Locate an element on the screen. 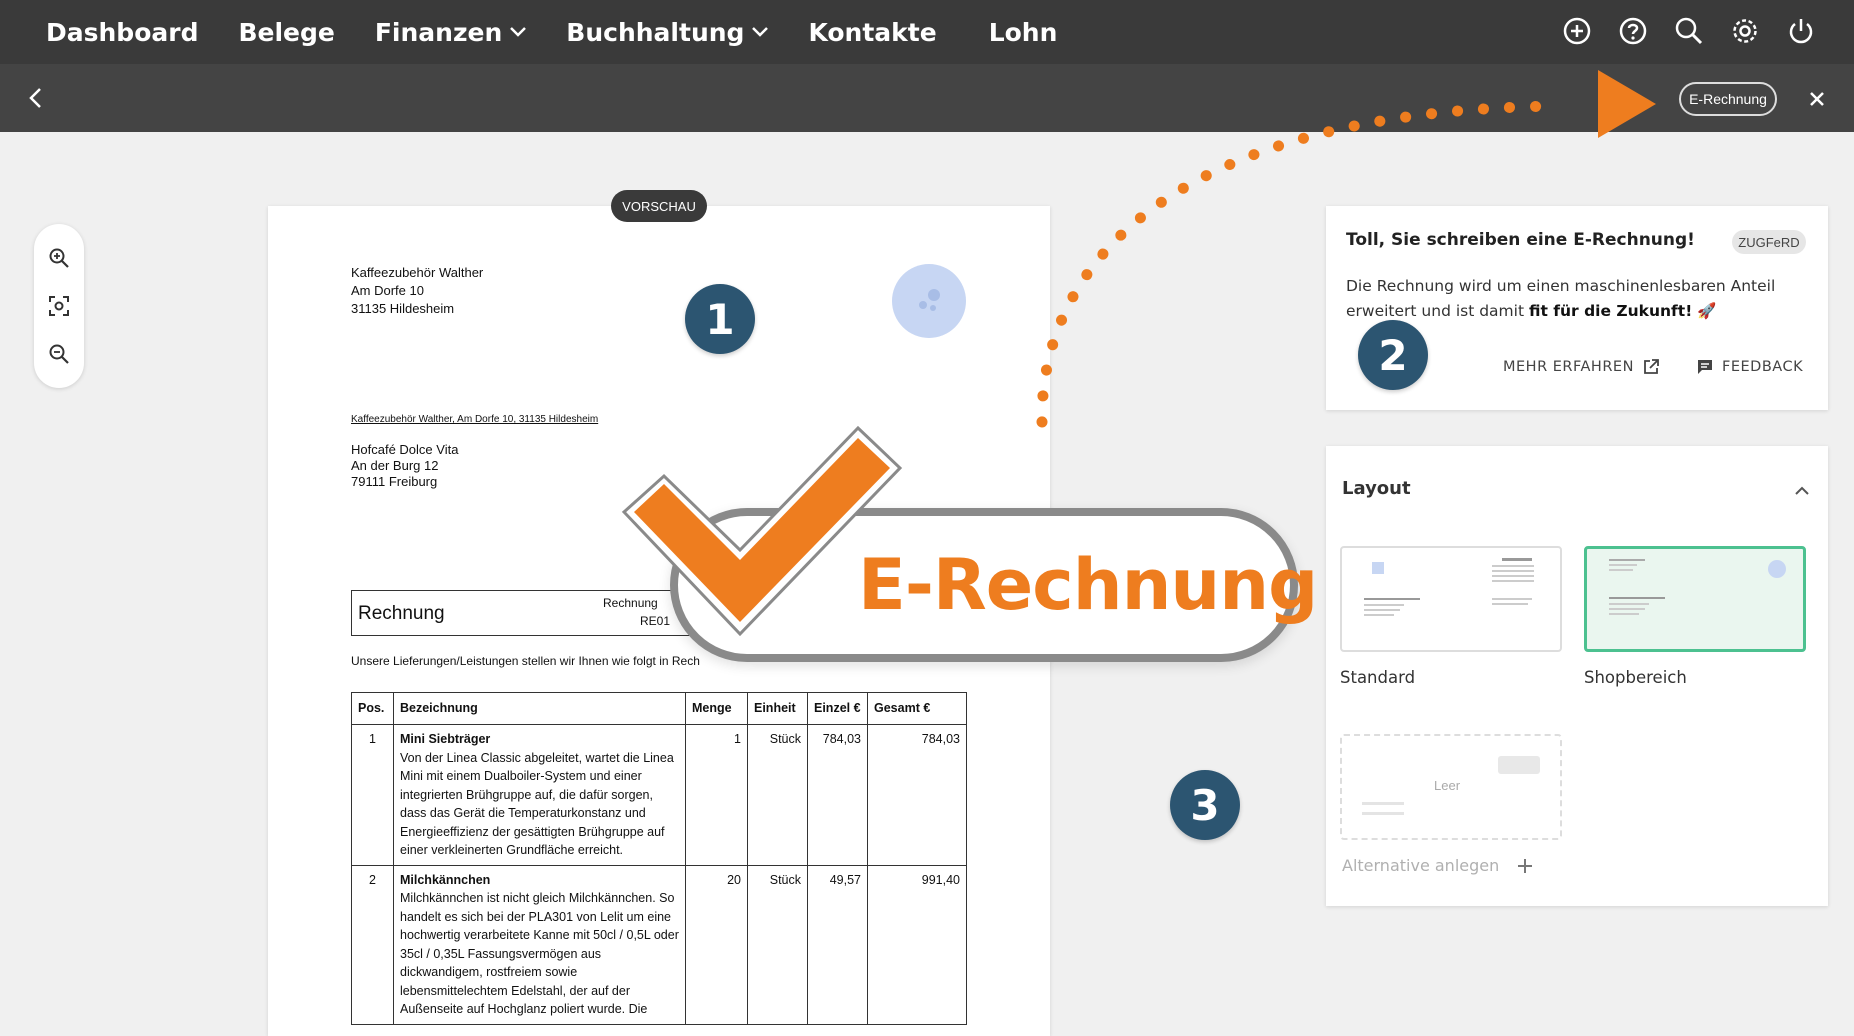 This screenshot has height=1036, width=1854. document-toolbar is located at coordinates (927, 98).